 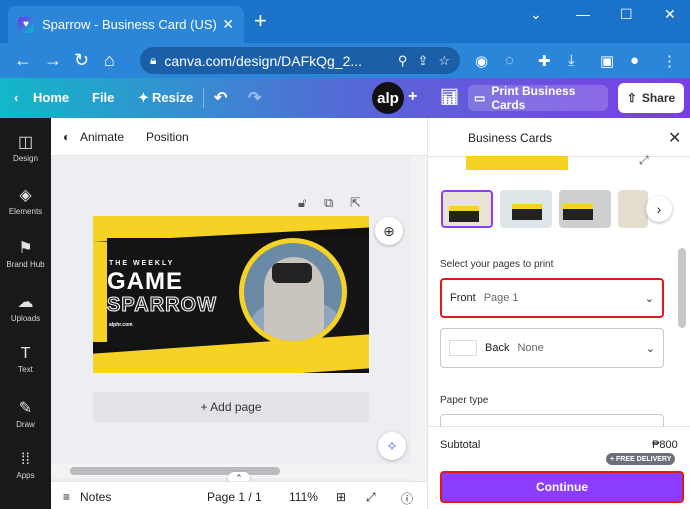 What do you see at coordinates (153, 60) in the screenshot?
I see `lock-icon: 🔒︎` at bounding box center [153, 60].